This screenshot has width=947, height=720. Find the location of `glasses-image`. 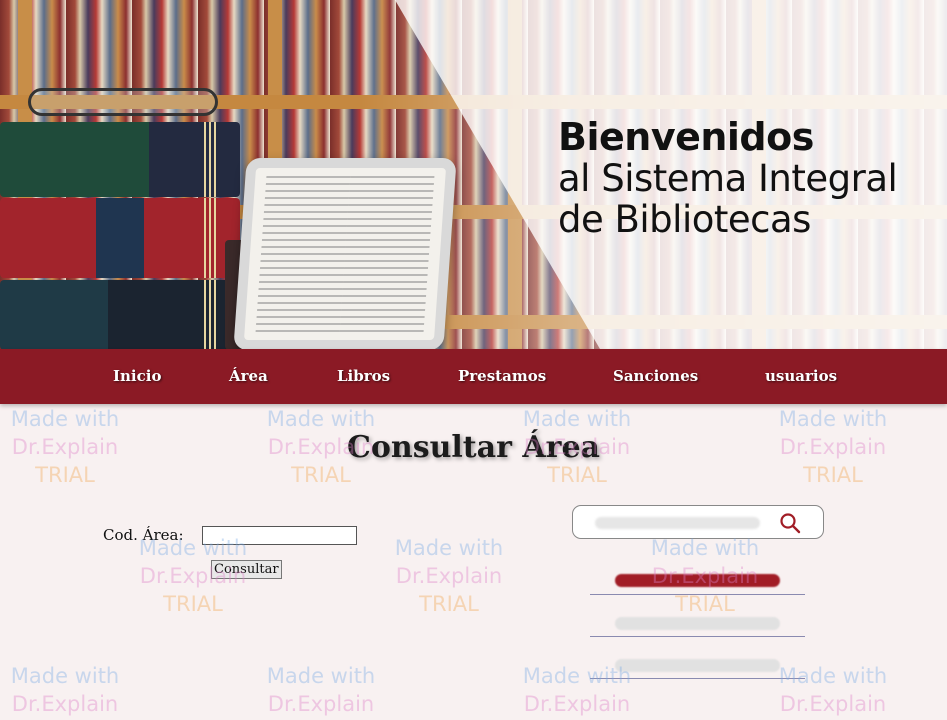

glasses-image is located at coordinates (123, 102).